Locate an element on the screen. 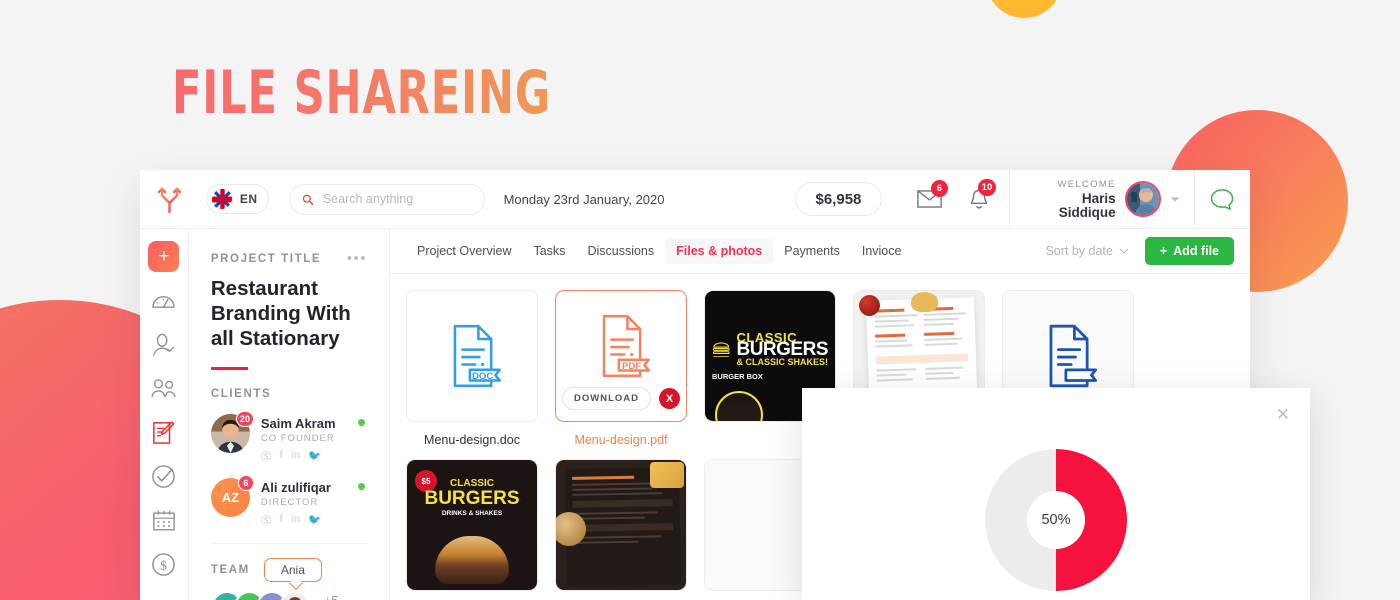 This screenshot has width=1400, height=600. file-card is located at coordinates (621, 525).